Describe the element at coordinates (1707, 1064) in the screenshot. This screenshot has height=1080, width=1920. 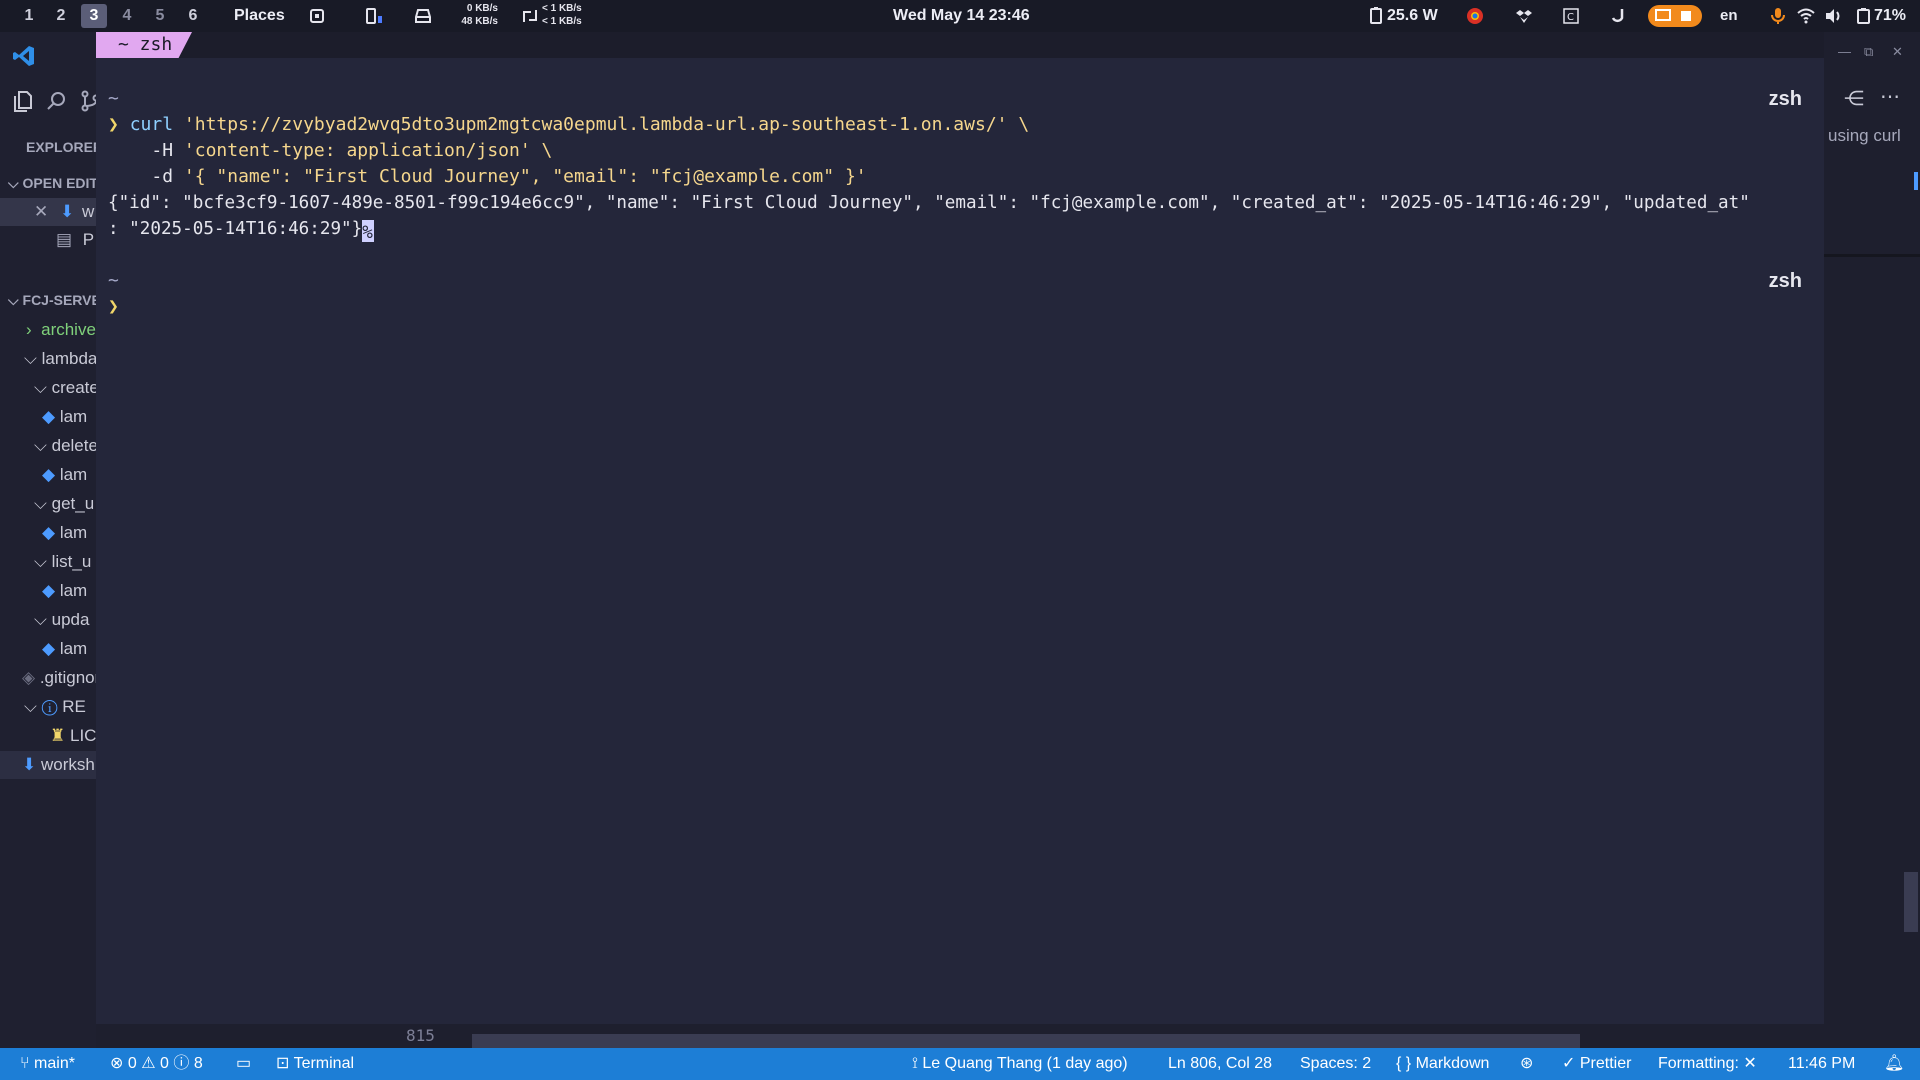
I see `formatting-status: Formatting: ✕` at that location.